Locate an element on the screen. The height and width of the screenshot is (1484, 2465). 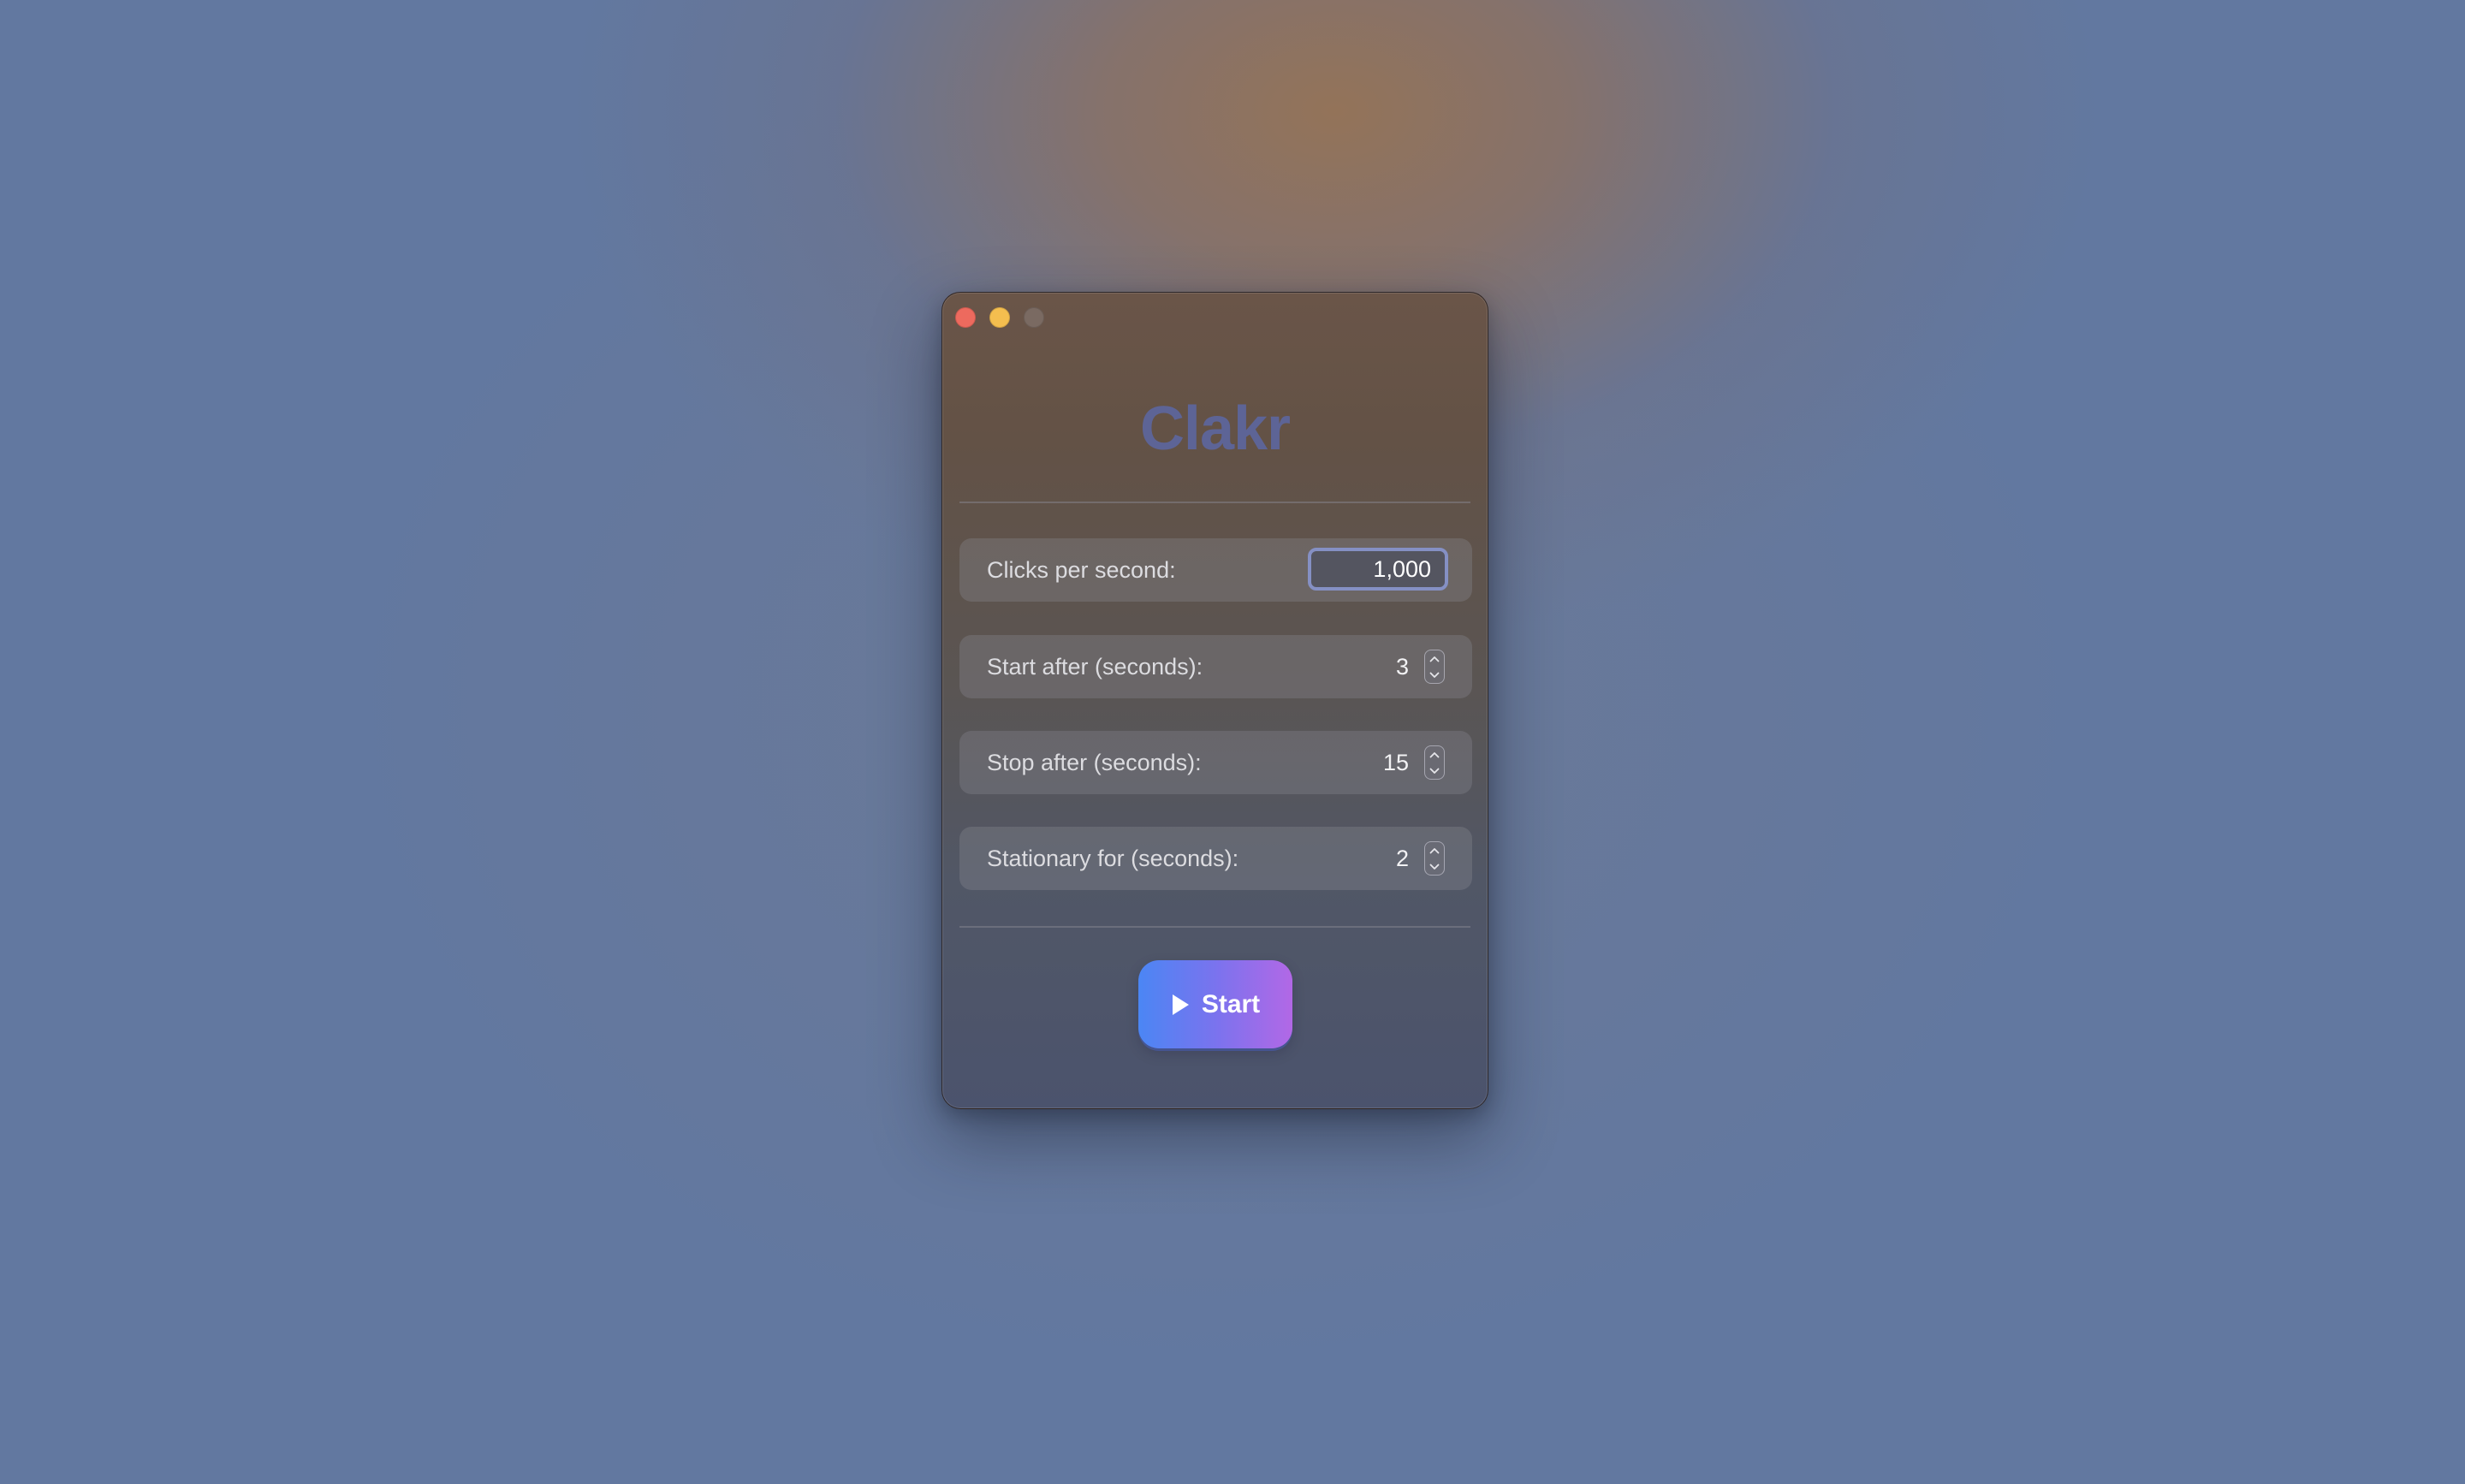
stationary-for-stepper is located at coordinates (1434, 859).